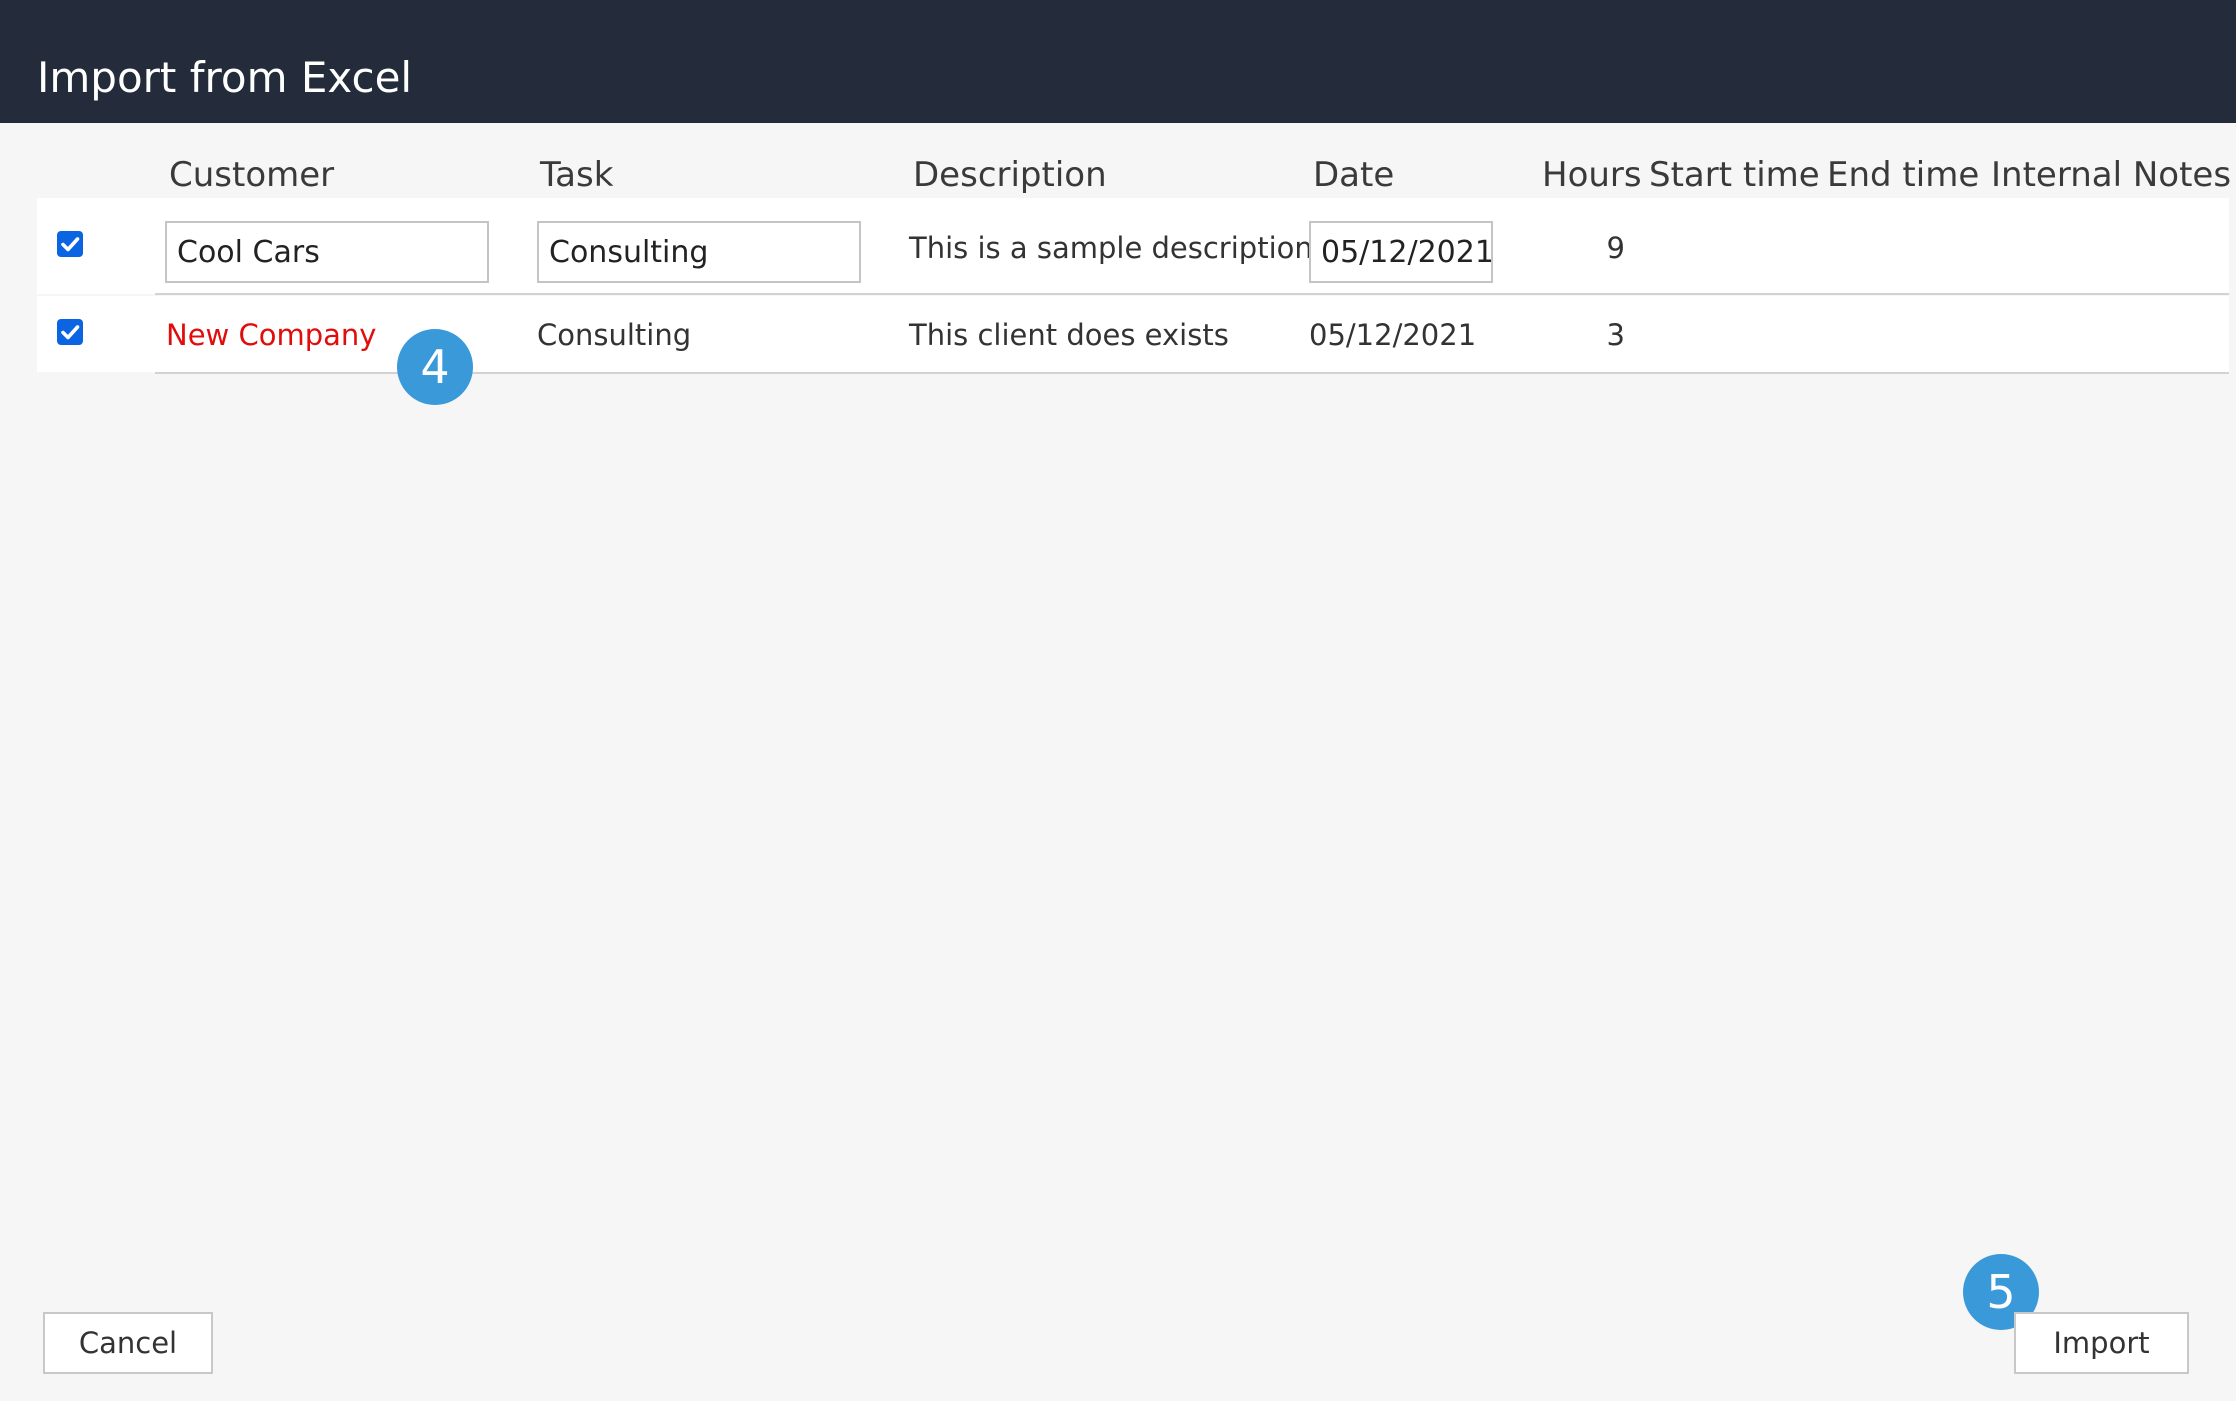 The width and height of the screenshot is (2236, 1401). I want to click on column-header-task: Task, so click(577, 175).